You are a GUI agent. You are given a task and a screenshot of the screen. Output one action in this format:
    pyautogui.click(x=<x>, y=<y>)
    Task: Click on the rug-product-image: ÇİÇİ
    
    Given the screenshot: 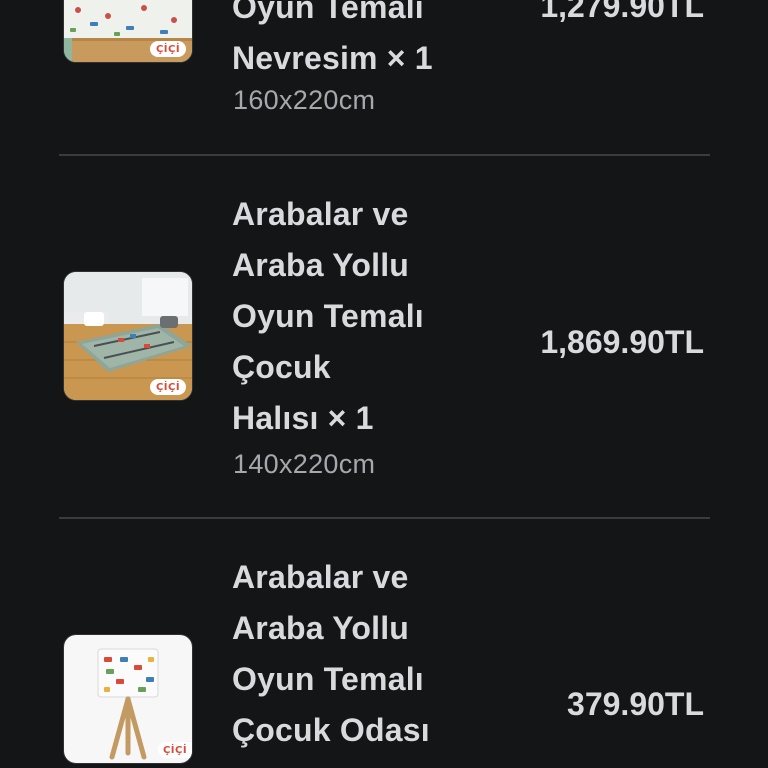 What is the action you would take?
    pyautogui.click(x=128, y=336)
    